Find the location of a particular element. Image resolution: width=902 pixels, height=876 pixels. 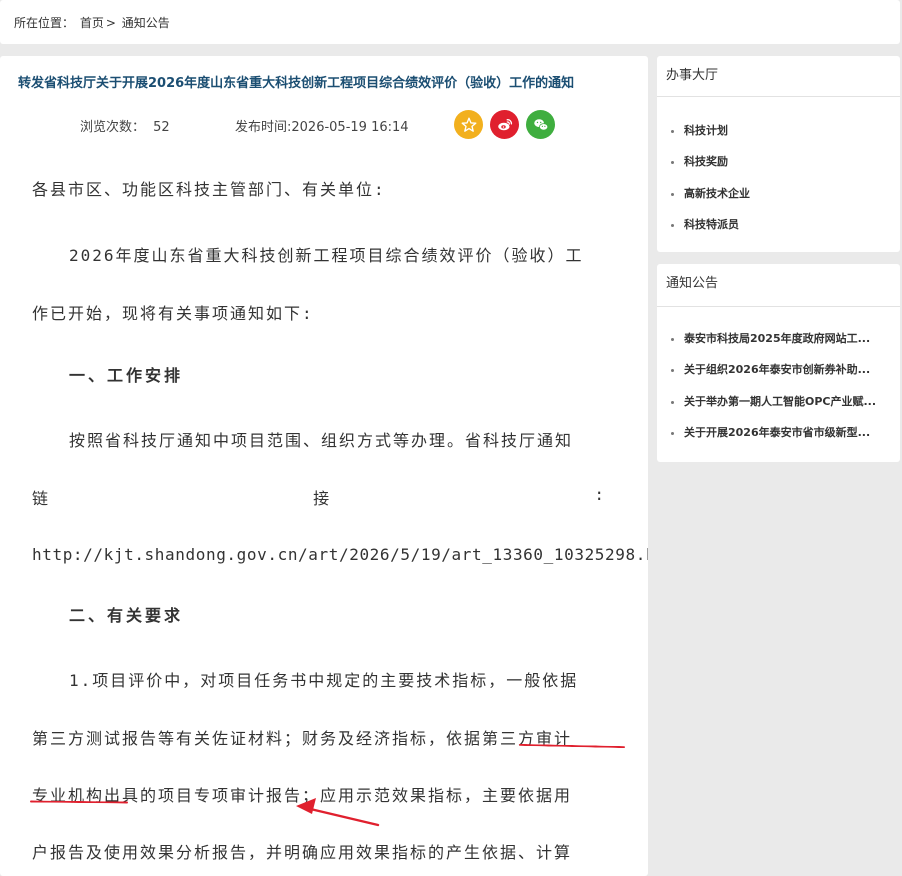

service-hall-item-label: 科技特派员 is located at coordinates (711, 224).